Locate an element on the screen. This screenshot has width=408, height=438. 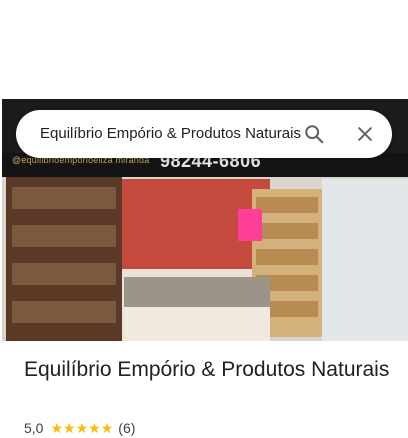
close-button is located at coordinates (365, 134).